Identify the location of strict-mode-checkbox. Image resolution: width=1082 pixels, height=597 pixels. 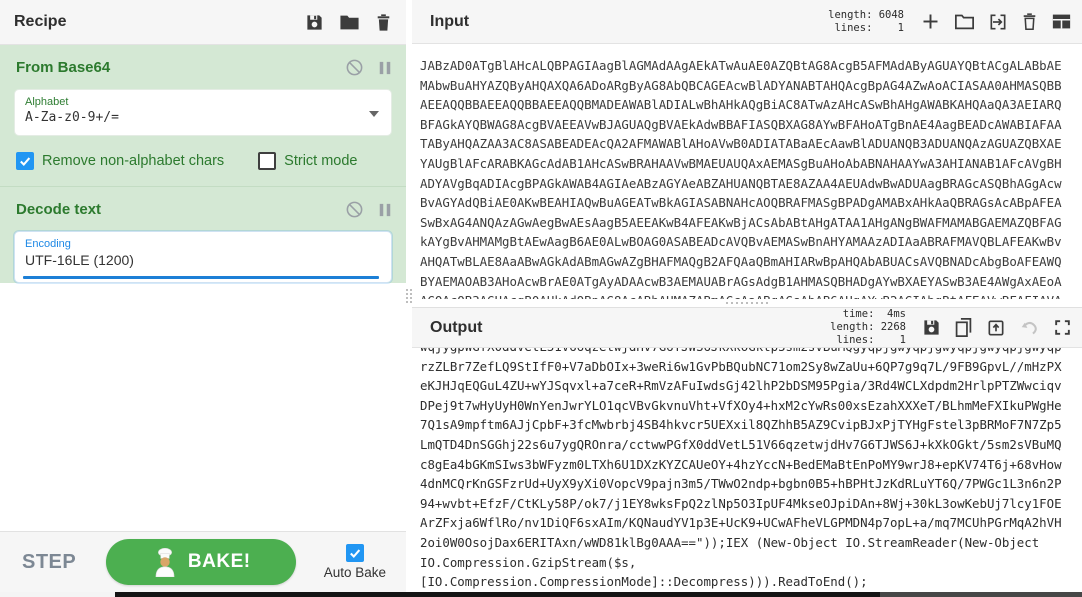
(267, 161).